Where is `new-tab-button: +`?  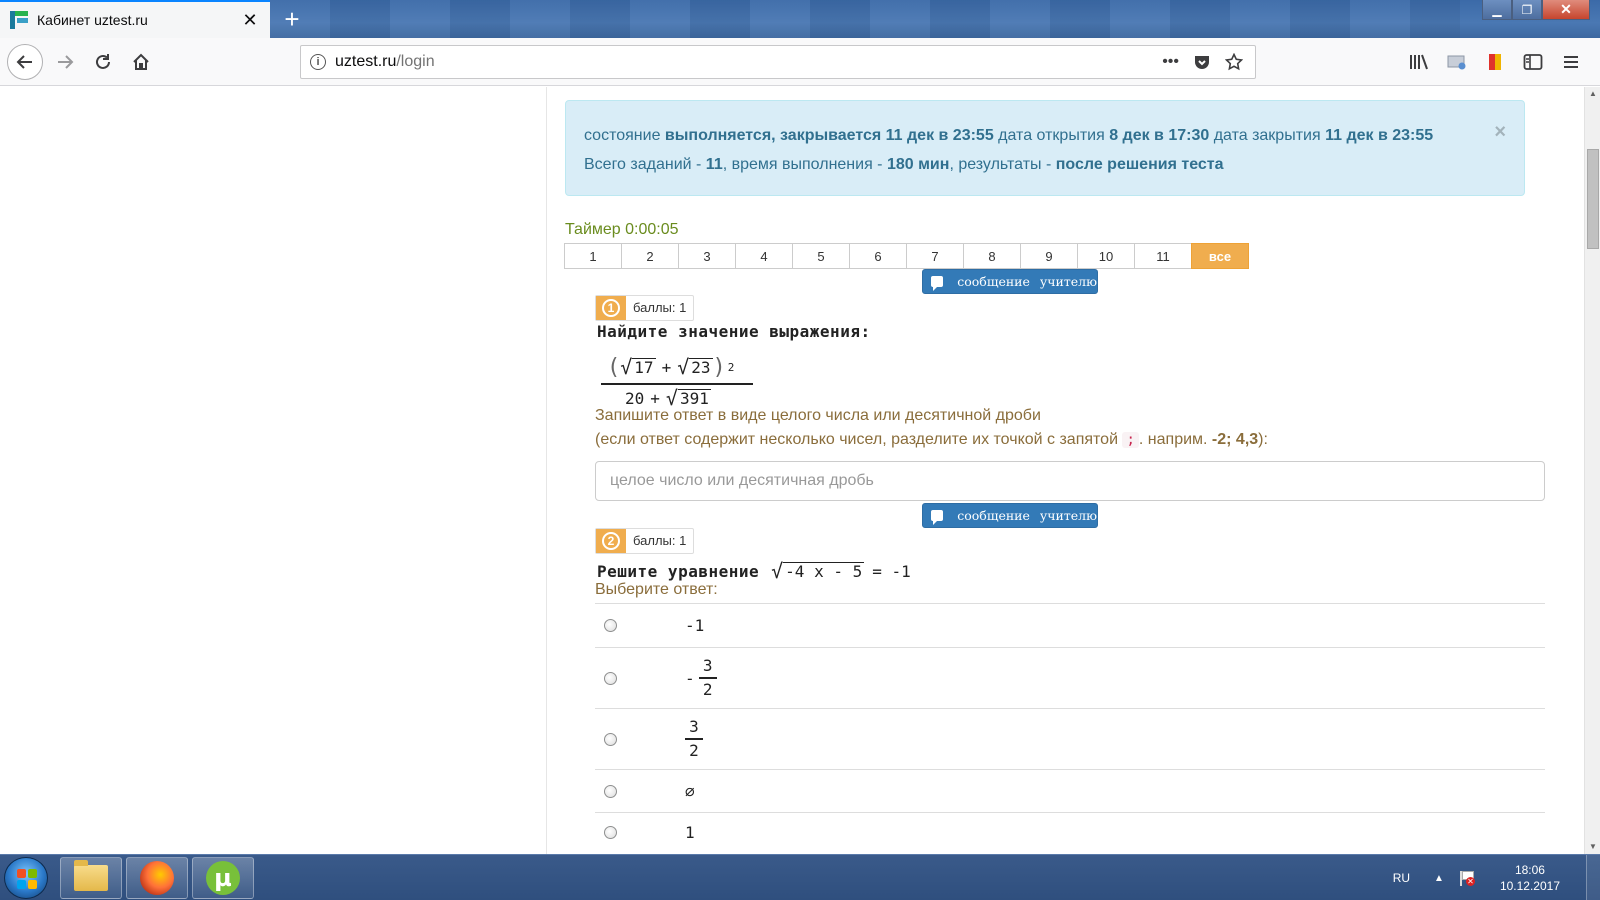 new-tab-button: + is located at coordinates (292, 19).